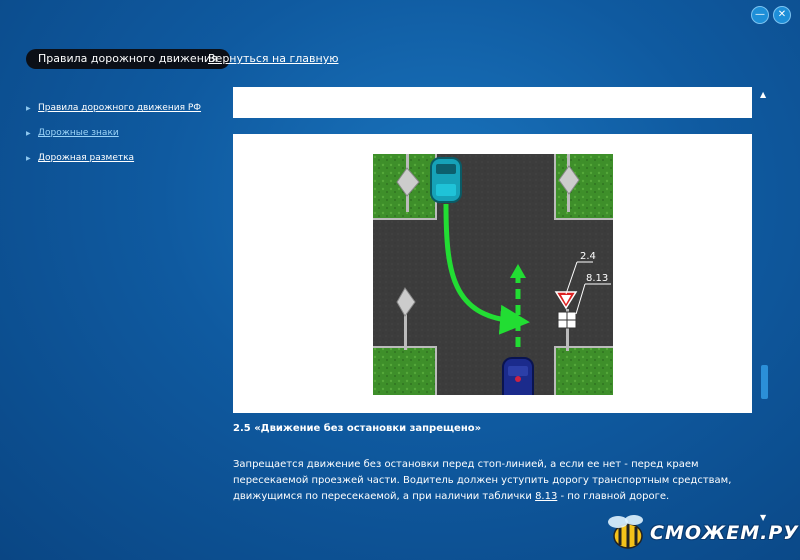 Image resolution: width=800 pixels, height=560 pixels. I want to click on intersection-illustration: 2.4 8.13, so click(493, 274).